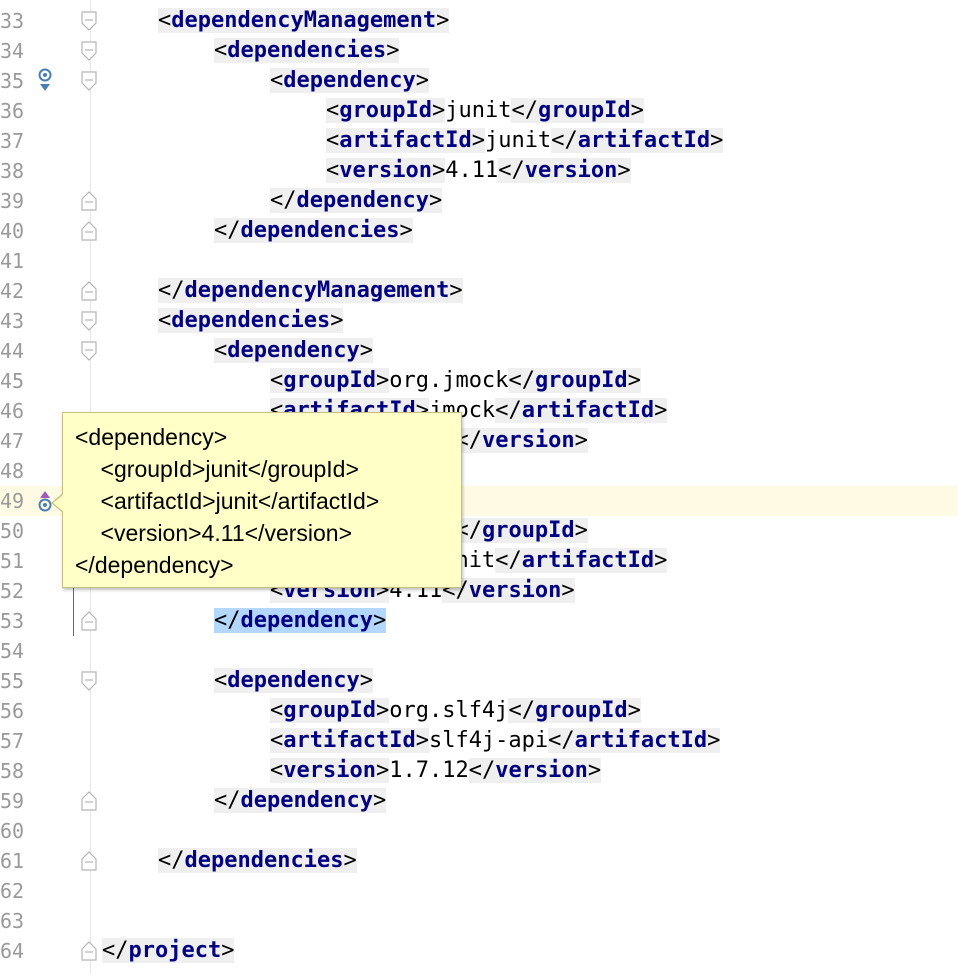  What do you see at coordinates (151, 437) in the screenshot?
I see `tooltip-line: <dependency>` at bounding box center [151, 437].